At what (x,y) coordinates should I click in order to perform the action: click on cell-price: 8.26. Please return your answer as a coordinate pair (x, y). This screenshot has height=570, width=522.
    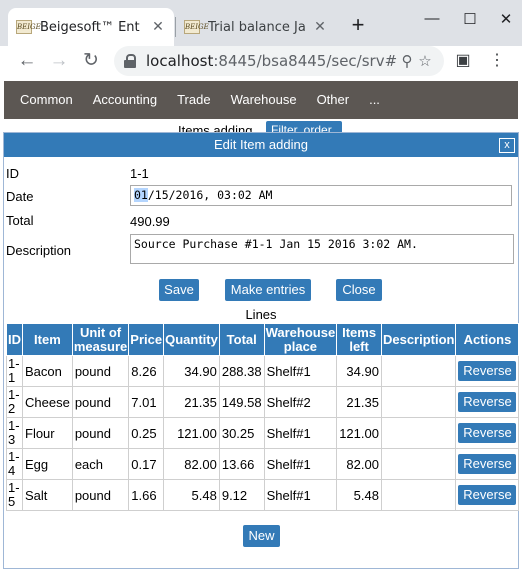
    Looking at the image, I should click on (146, 371).